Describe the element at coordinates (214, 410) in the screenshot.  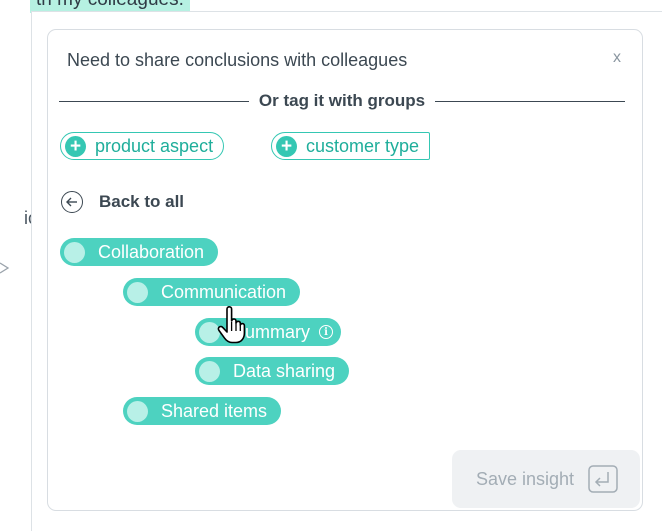
I see `tag-label: Shared items` at that location.